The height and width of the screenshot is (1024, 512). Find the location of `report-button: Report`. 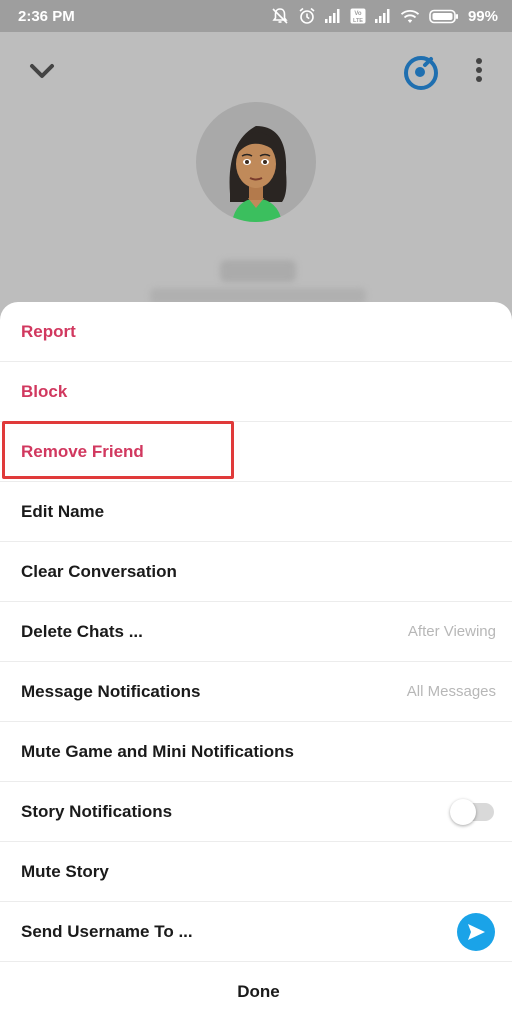

report-button: Report is located at coordinates (256, 332).